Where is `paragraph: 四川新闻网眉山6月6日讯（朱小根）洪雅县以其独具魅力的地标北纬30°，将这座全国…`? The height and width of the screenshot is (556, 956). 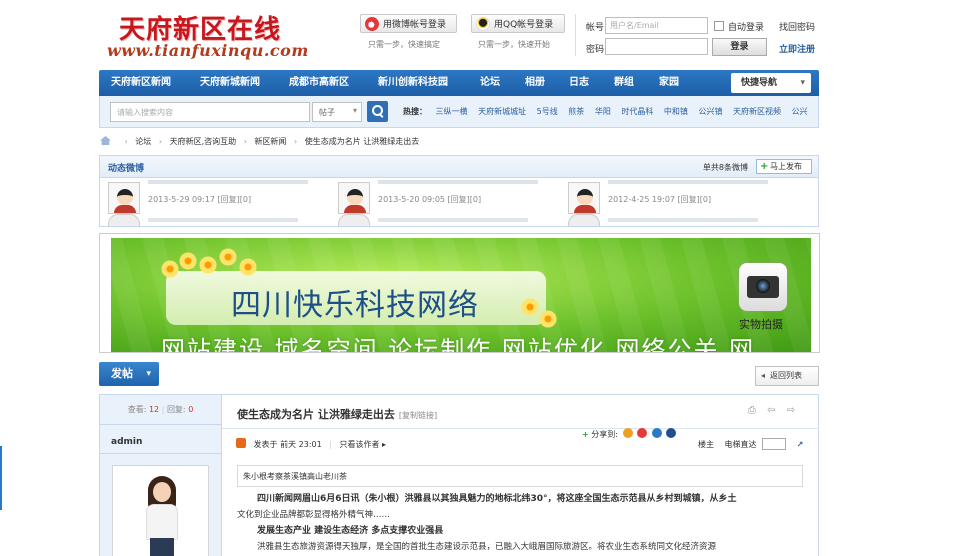
paragraph: 四川新闻网眉山6月6日讯（朱小根）洪雅县以其独具魅力的地标北纬30°，将这座全国… is located at coordinates (497, 499).